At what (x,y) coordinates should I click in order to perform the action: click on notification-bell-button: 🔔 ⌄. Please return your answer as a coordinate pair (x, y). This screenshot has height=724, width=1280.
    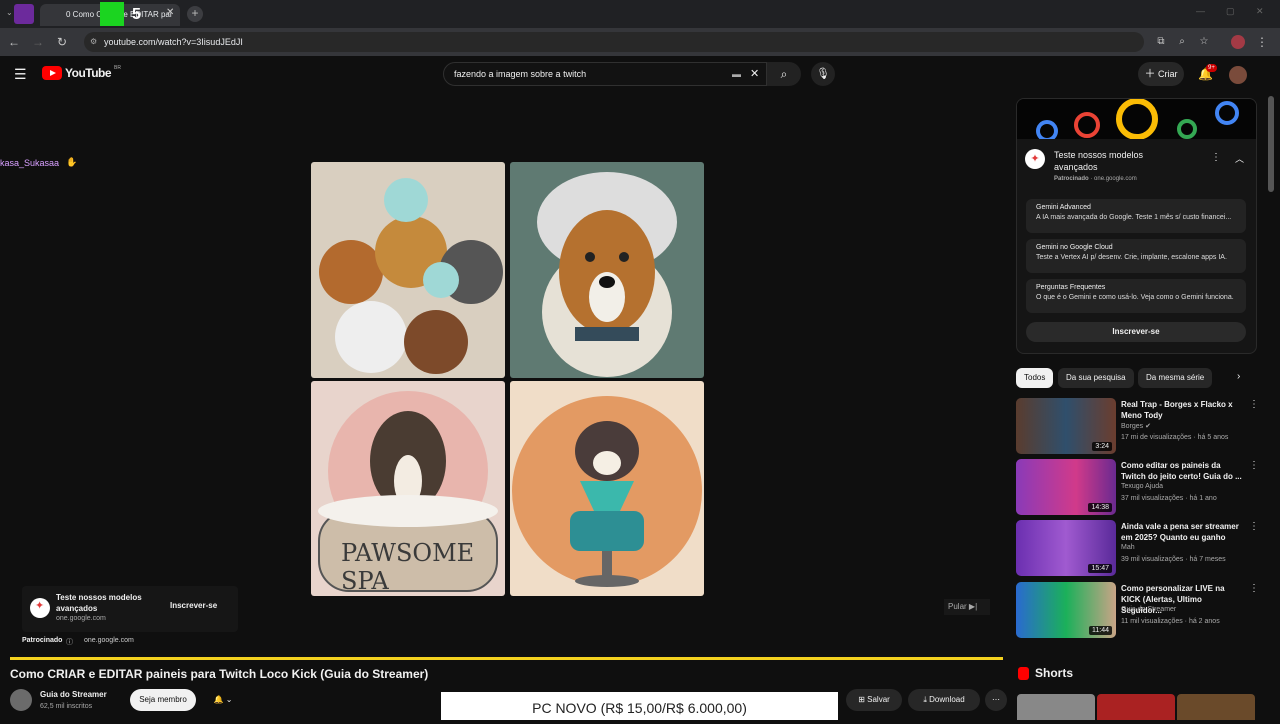
    Looking at the image, I should click on (223, 700).